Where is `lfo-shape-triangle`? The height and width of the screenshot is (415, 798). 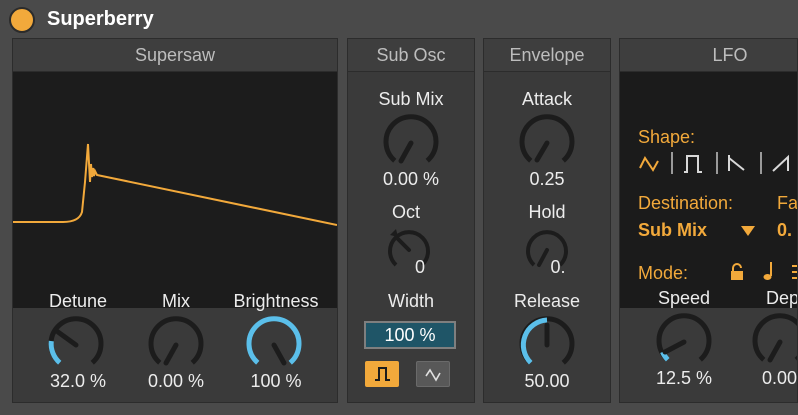 lfo-shape-triangle is located at coordinates (649, 163).